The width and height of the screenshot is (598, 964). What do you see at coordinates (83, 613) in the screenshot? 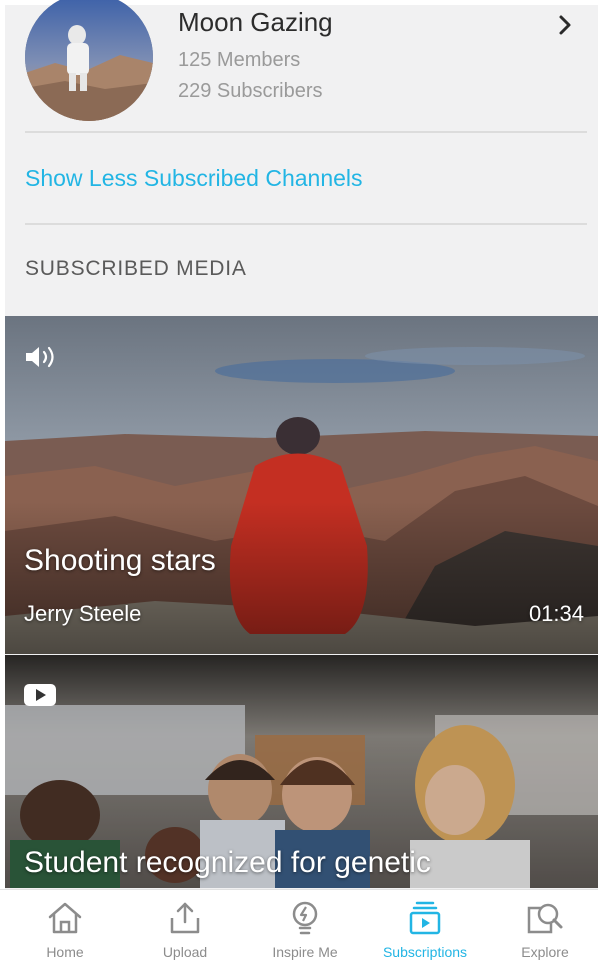
I see `media-author: Jerry Steele` at bounding box center [83, 613].